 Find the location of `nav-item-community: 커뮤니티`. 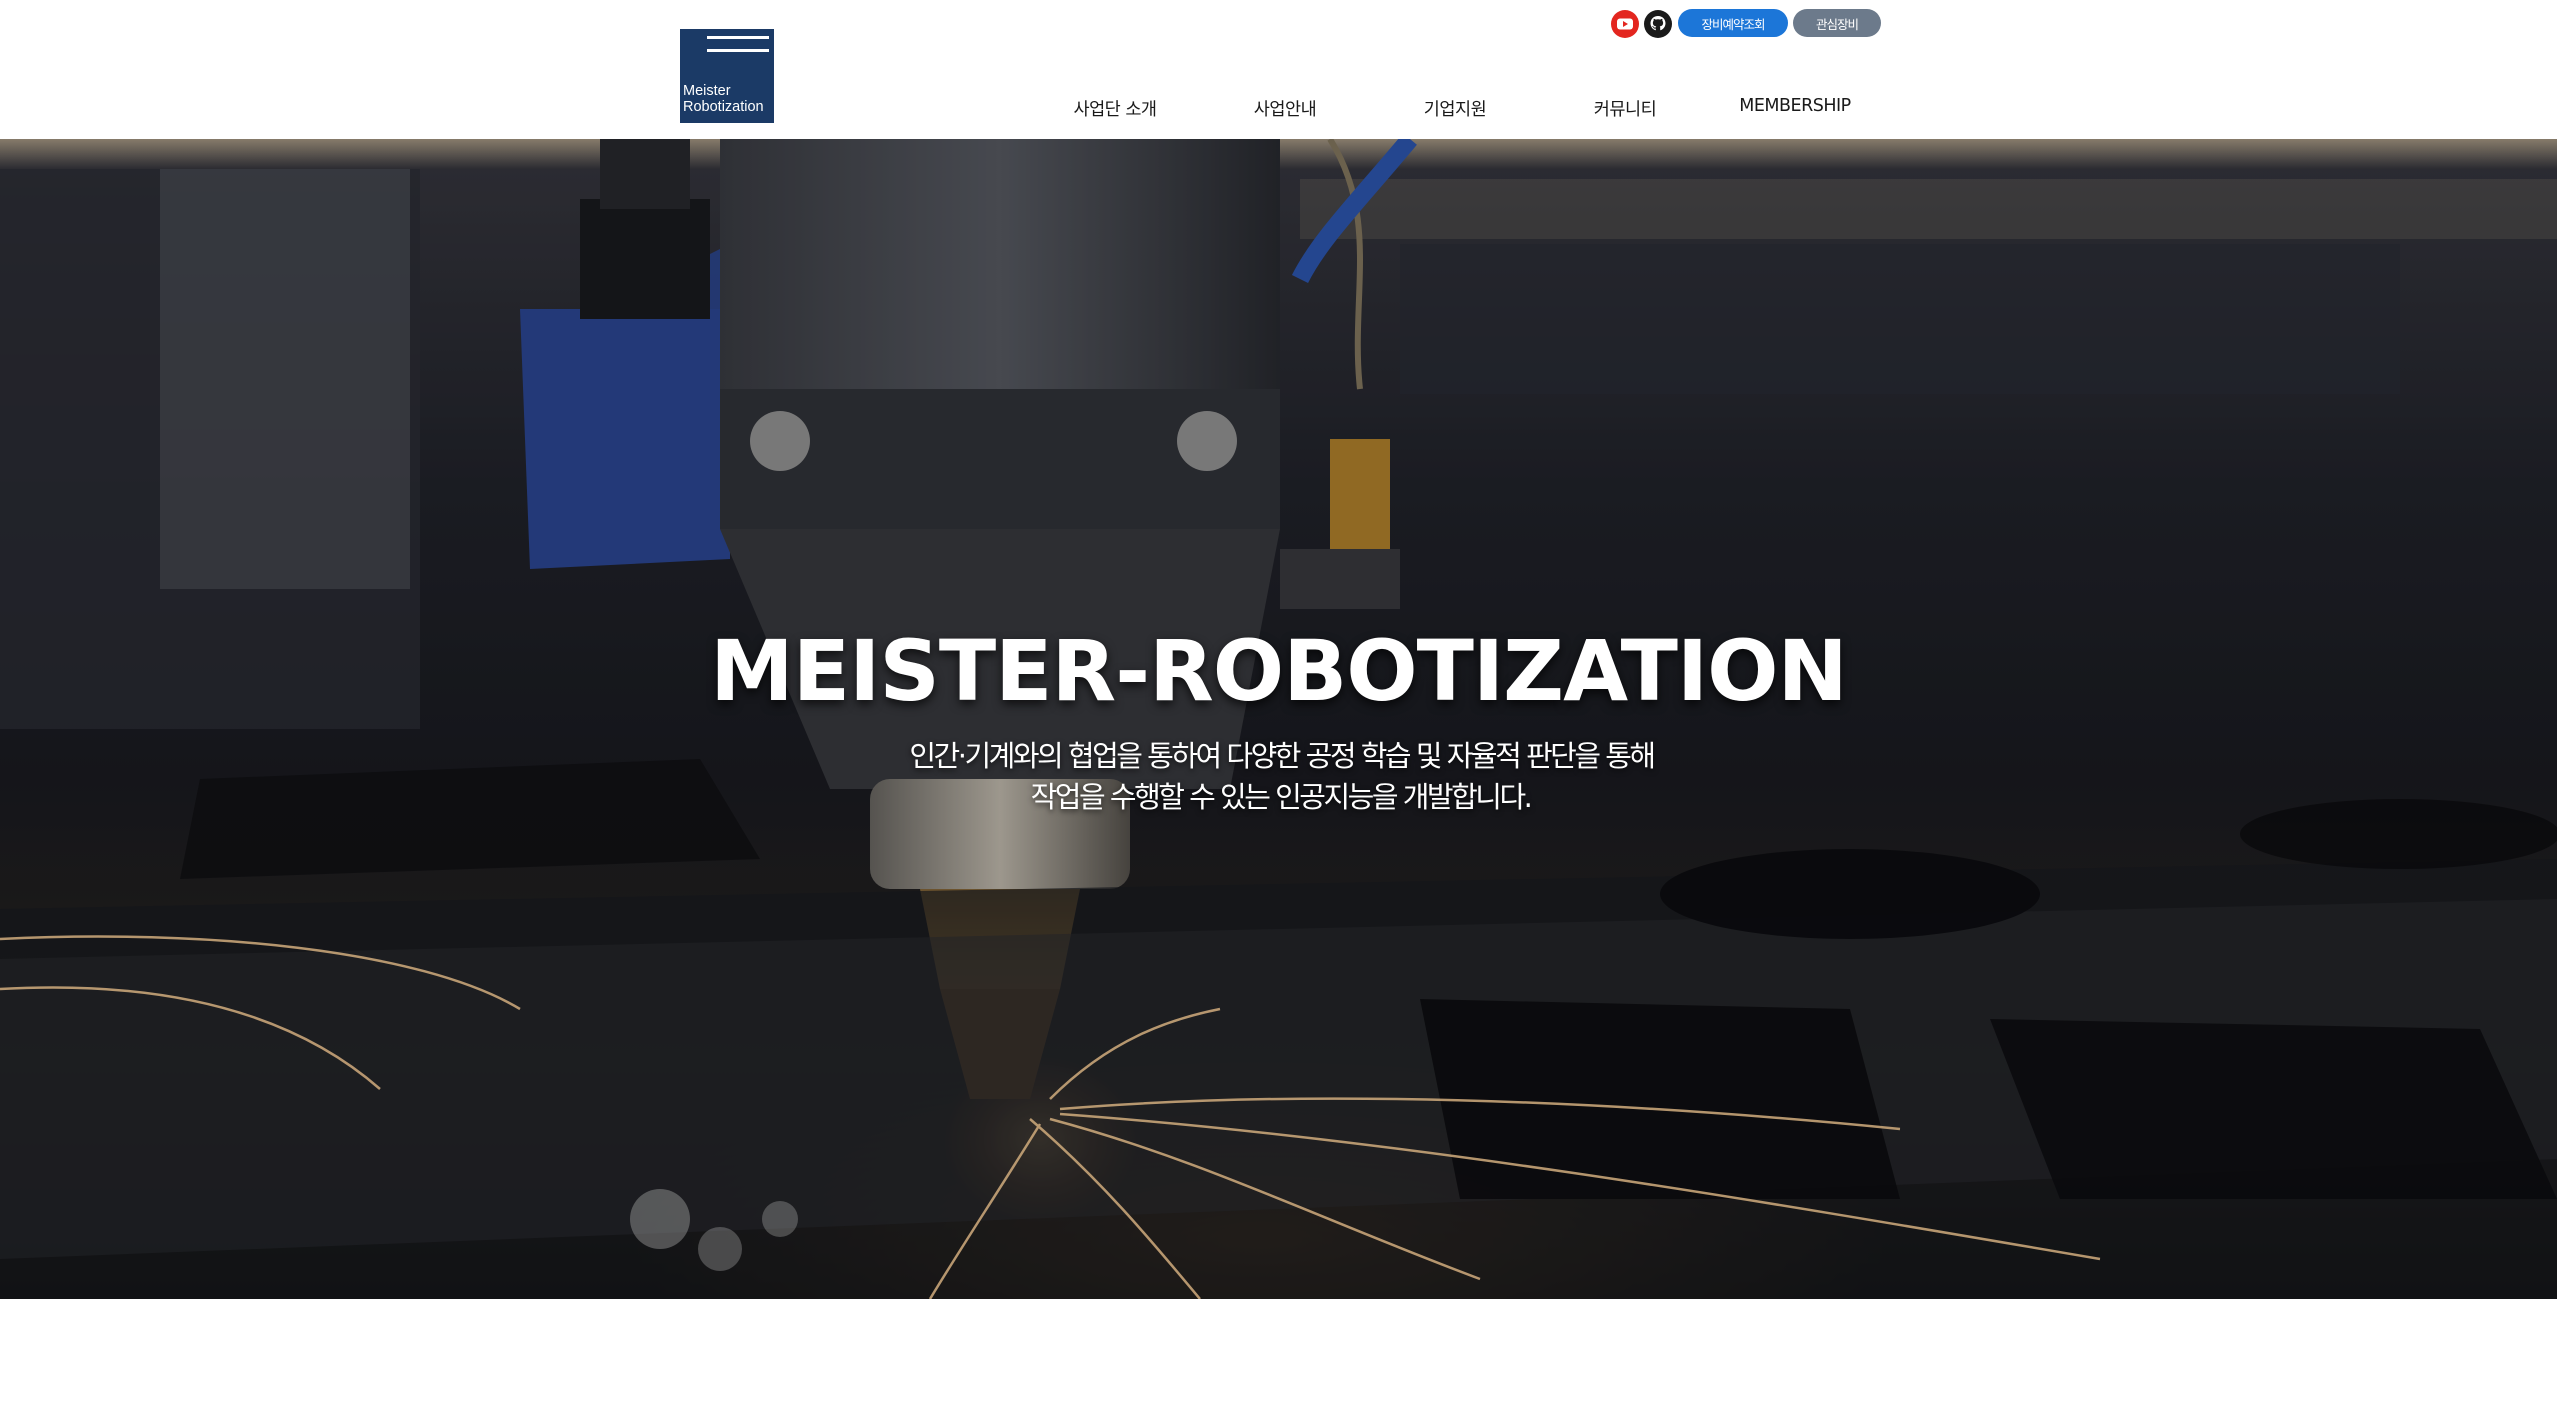

nav-item-community: 커뮤니티 is located at coordinates (1625, 108).